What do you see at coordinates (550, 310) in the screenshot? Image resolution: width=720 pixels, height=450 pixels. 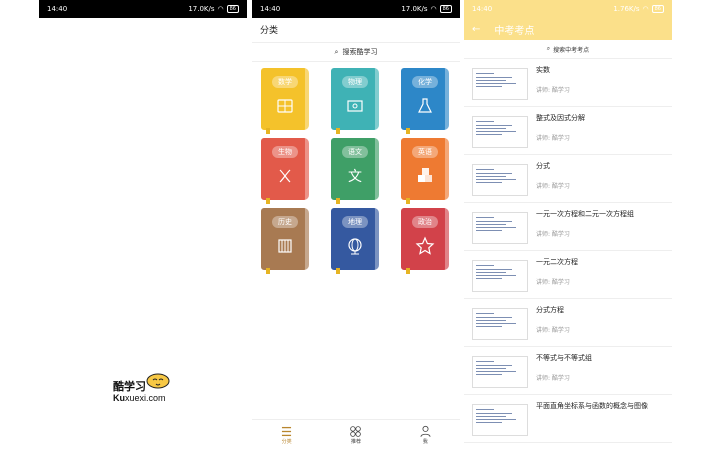 I see `topic-title: 分式方程` at bounding box center [550, 310].